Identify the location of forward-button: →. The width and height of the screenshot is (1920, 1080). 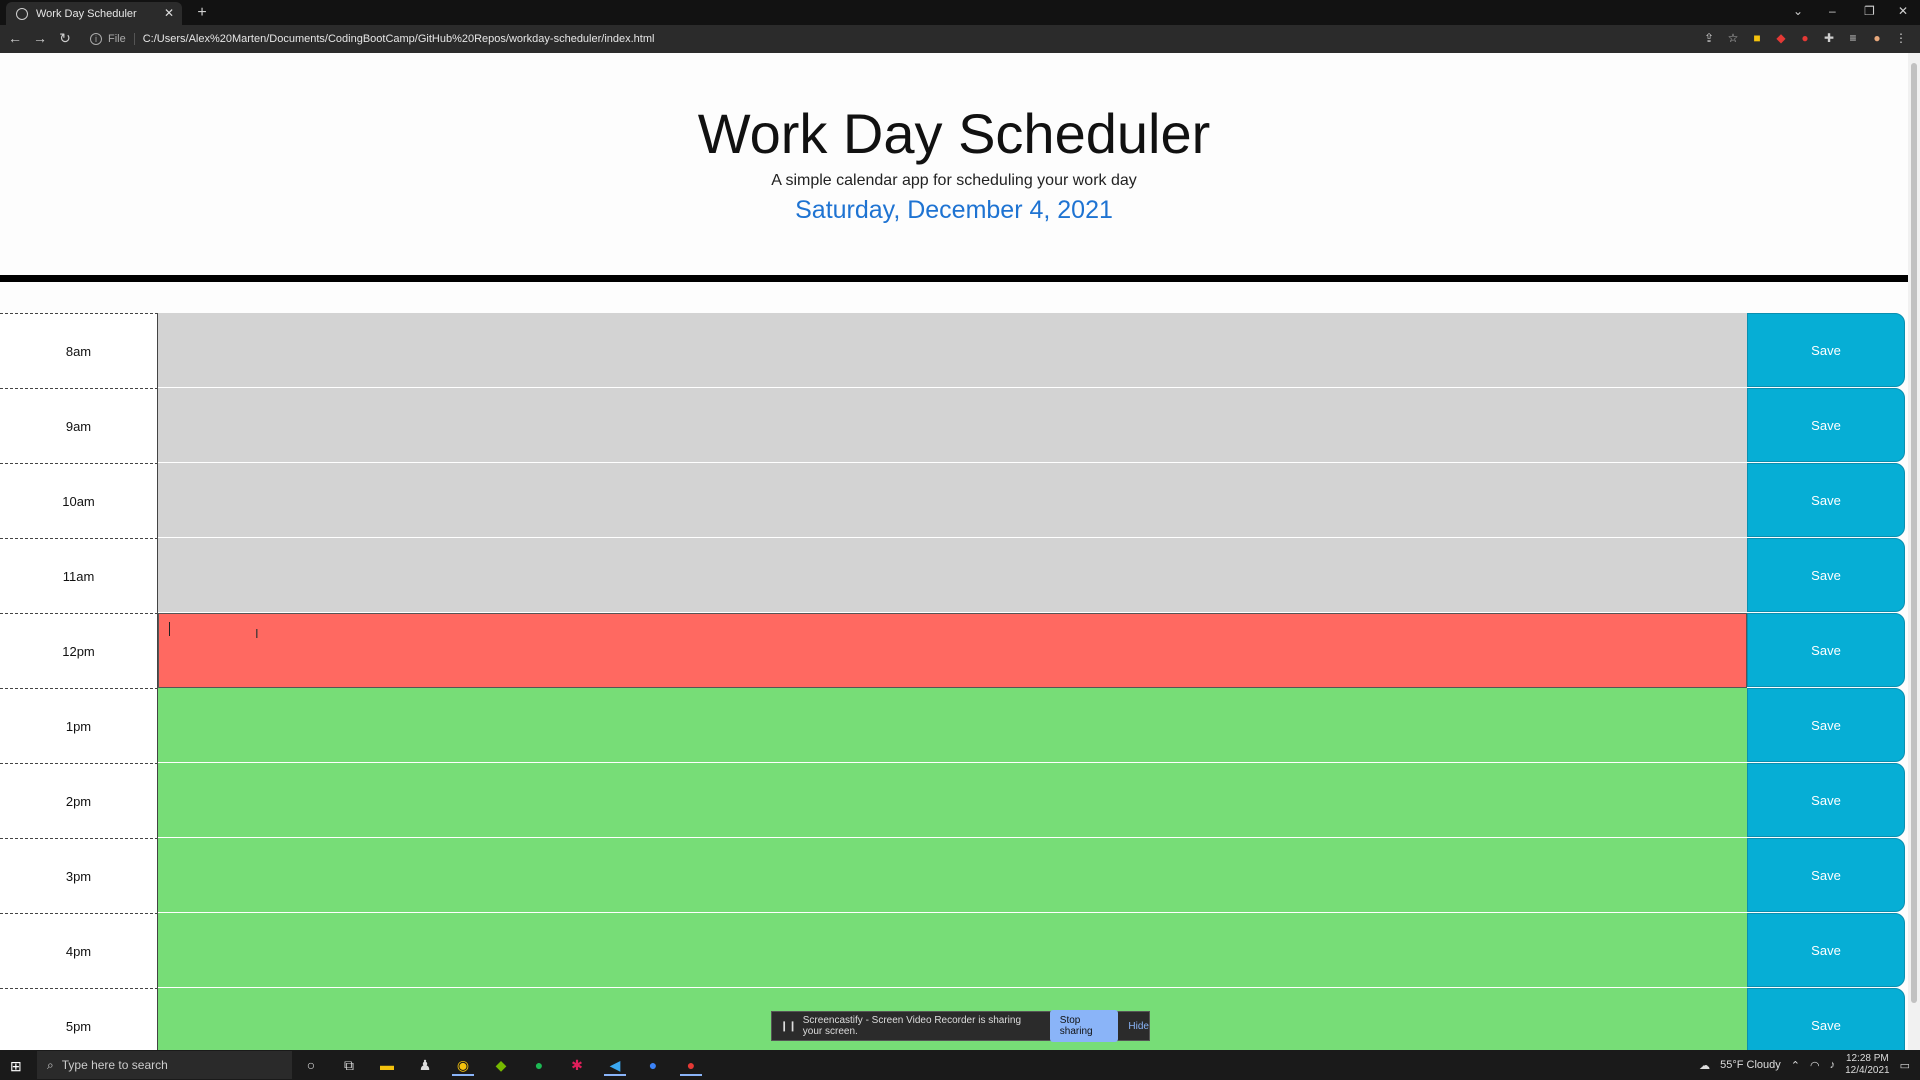
(40, 38).